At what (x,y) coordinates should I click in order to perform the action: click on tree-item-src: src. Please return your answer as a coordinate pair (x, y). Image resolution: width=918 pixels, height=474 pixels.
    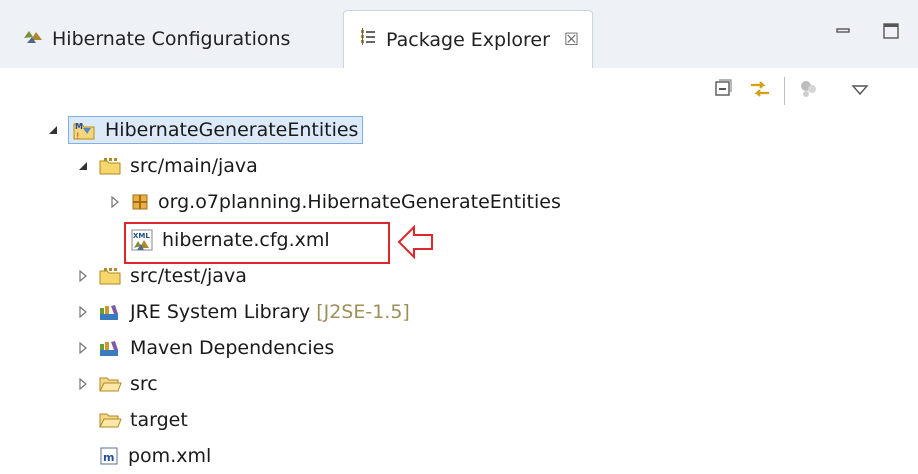
    Looking at the image, I should click on (116, 384).